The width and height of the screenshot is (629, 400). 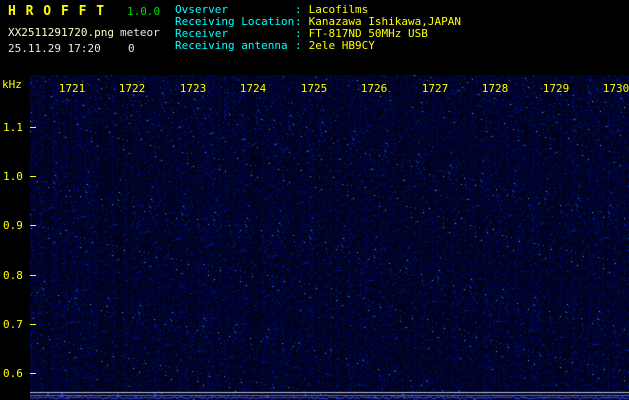 What do you see at coordinates (15, 237) in the screenshot?
I see `frequency-axis: kHz 1.1 1.0 0.9 0.8 0.7 0.6` at bounding box center [15, 237].